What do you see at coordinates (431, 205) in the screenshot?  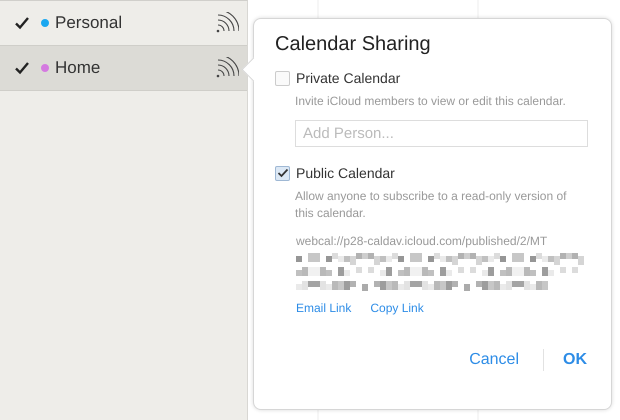 I see `description-text: Allow anyone to subscribe to a read-only version of this calendar.` at bounding box center [431, 205].